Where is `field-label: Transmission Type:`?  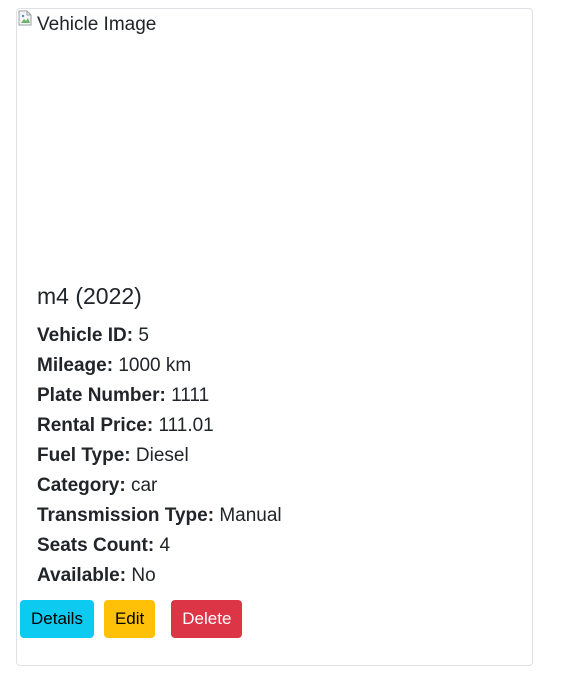 field-label: Transmission Type: is located at coordinates (126, 515).